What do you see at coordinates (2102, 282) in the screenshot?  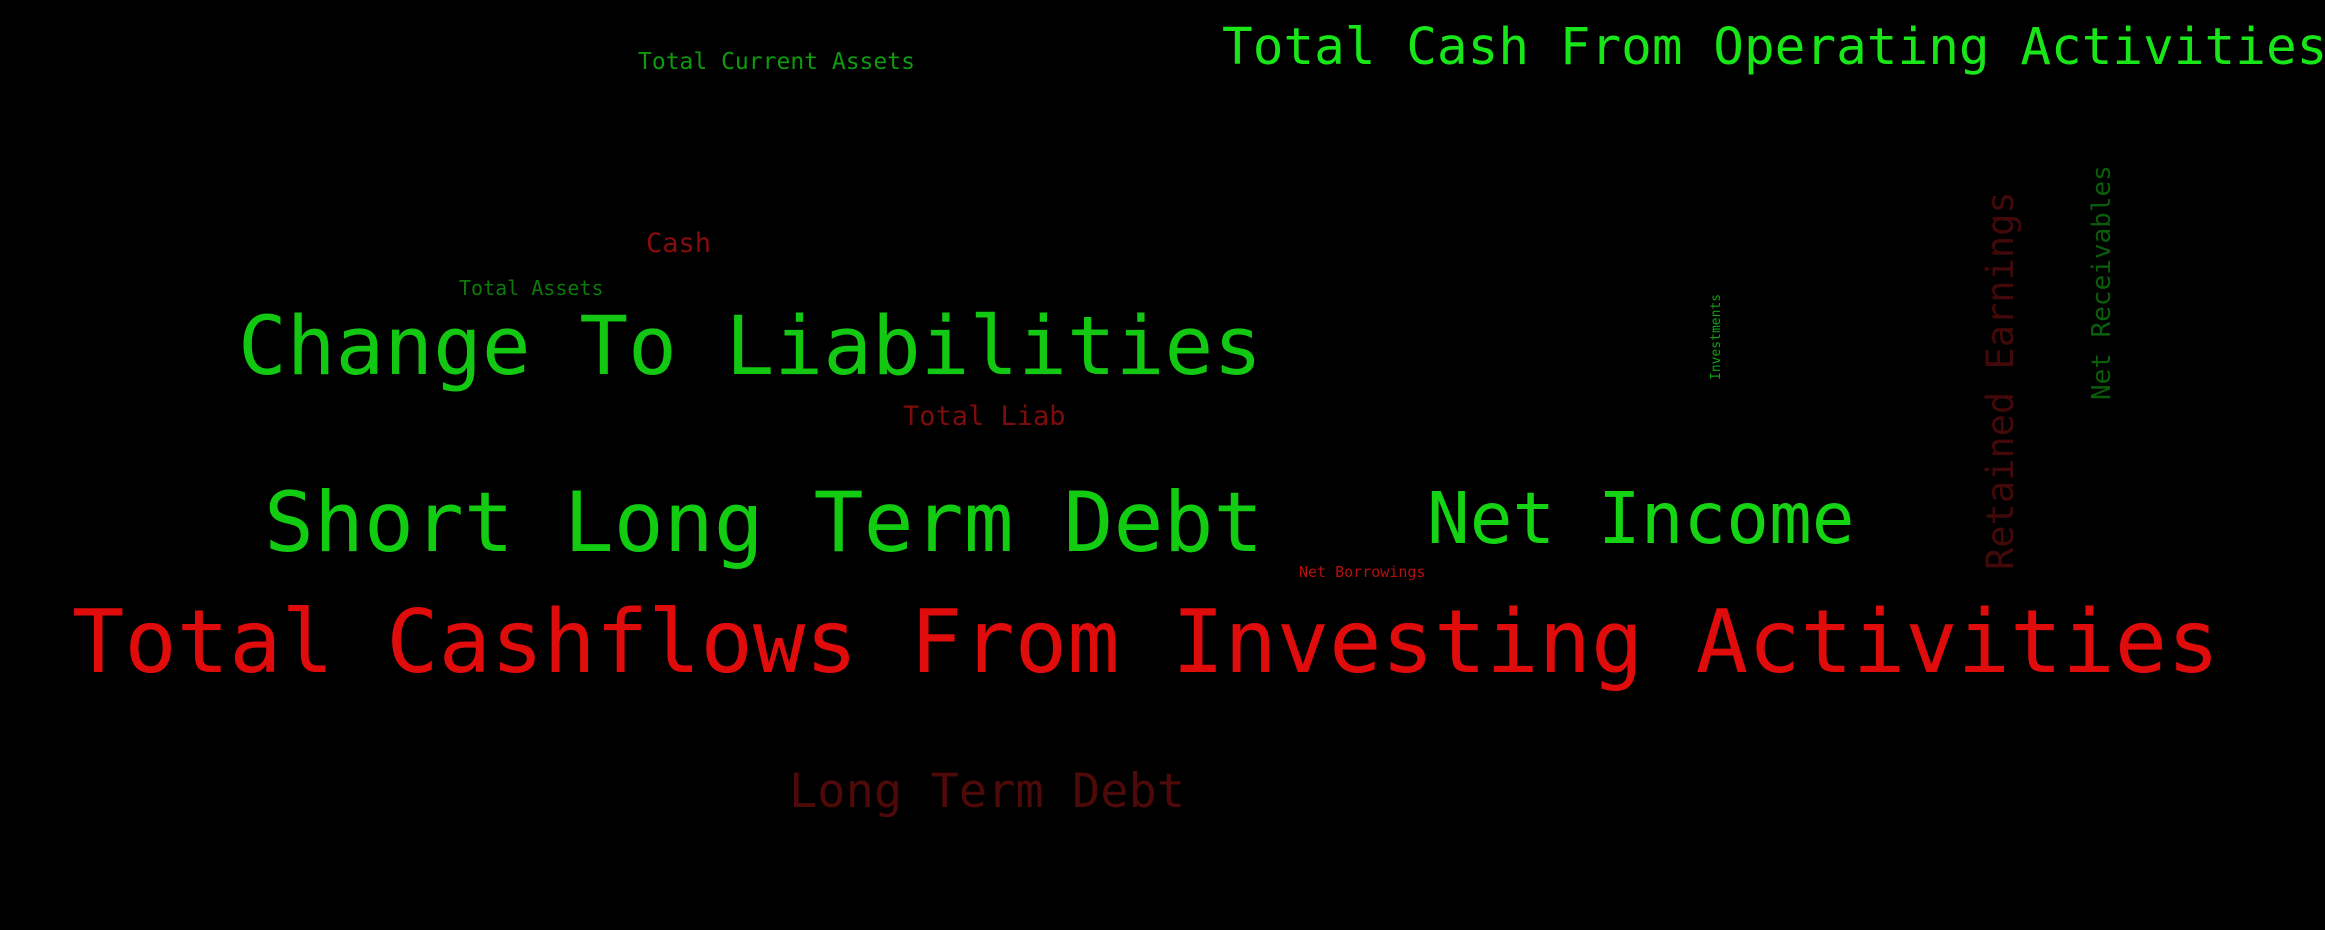 I see `word-net-receivables: Net Receivables` at bounding box center [2102, 282].